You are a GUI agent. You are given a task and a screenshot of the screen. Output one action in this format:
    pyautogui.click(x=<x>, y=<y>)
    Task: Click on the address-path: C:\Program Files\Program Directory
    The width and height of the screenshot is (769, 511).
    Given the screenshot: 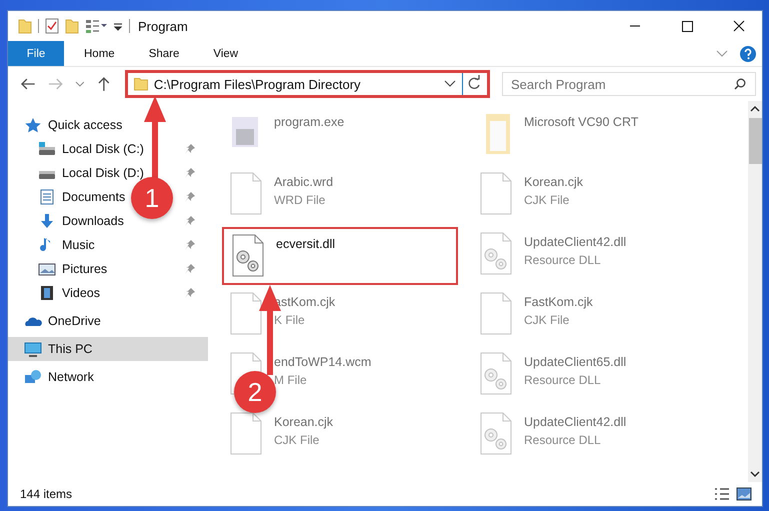 What is the action you would take?
    pyautogui.click(x=257, y=84)
    